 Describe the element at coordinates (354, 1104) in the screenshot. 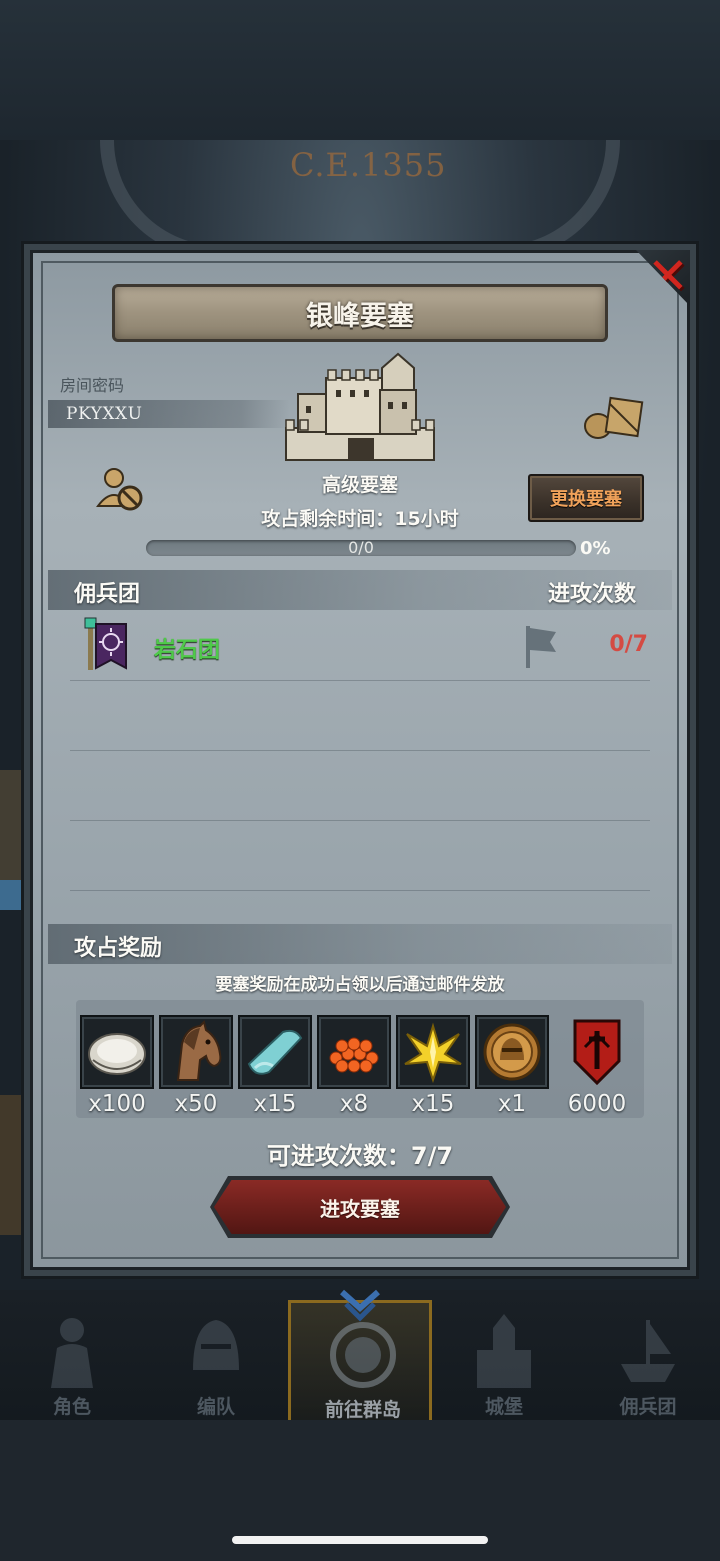

I see `reward-qty: x8` at that location.